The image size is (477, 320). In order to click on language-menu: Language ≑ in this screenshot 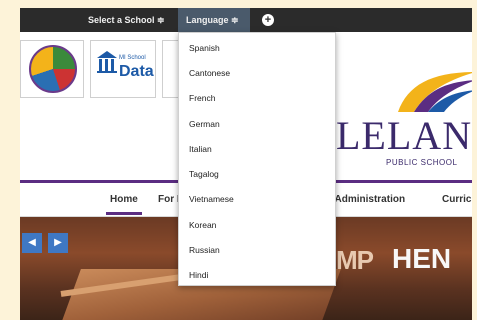, I will do `click(214, 20)`.